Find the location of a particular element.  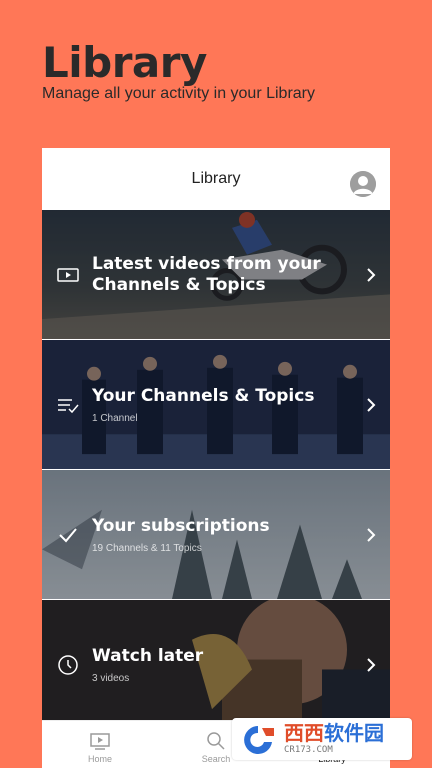

row-title: Your subscriptions is located at coordinates (181, 525).